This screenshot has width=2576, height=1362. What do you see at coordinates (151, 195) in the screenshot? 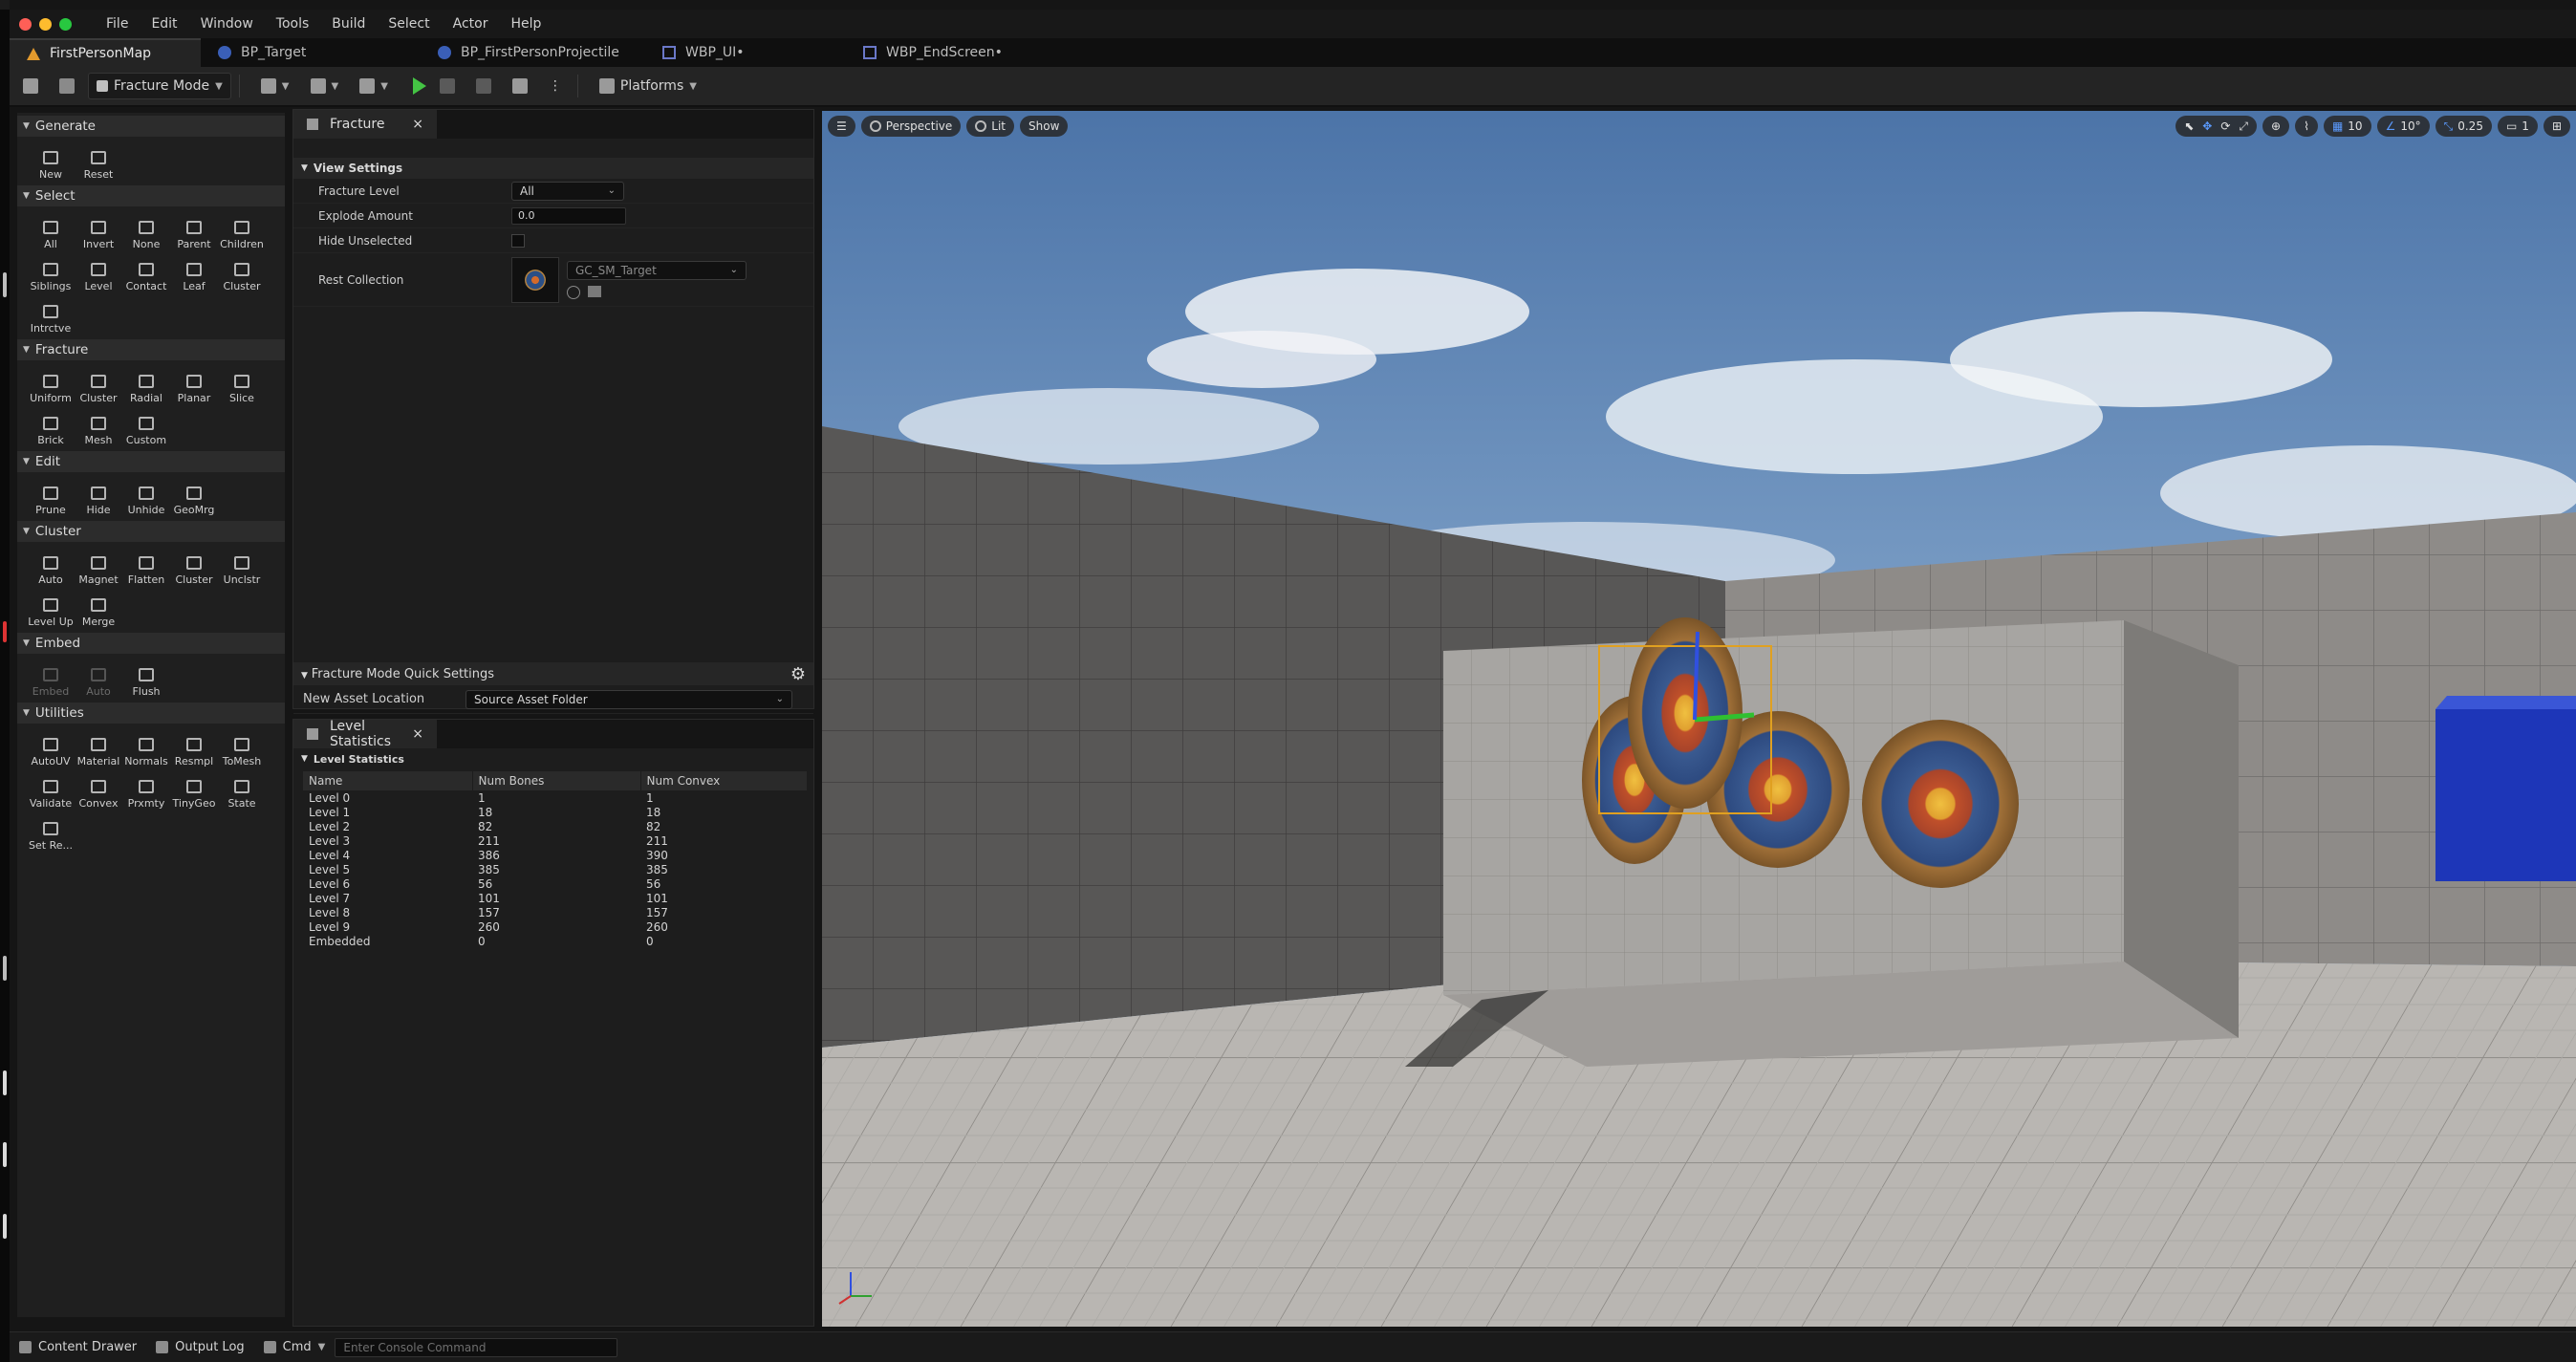
I see `palette-section-select: ▼ Select` at bounding box center [151, 195].